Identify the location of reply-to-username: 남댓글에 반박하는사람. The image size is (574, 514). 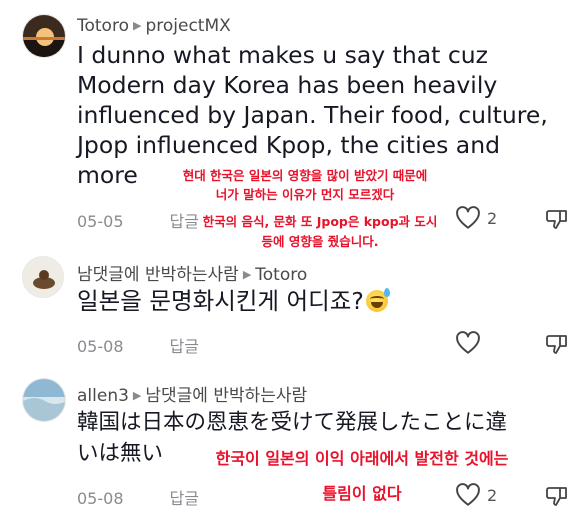
(226, 396).